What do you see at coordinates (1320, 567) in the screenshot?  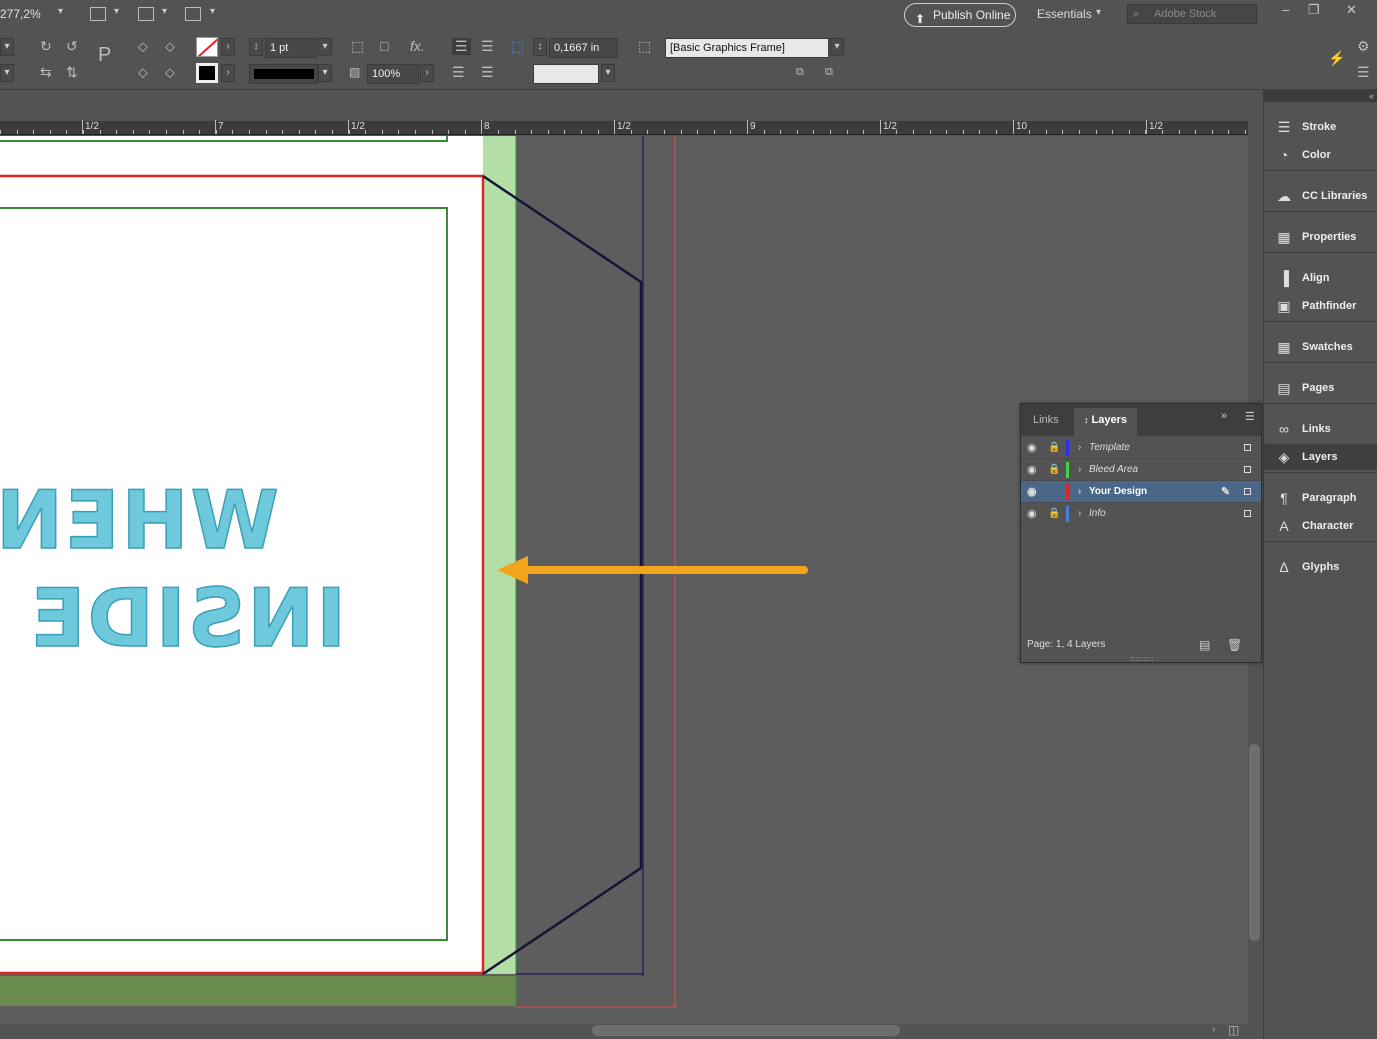 I see `dock-item-glyphs: Δ Glyphs` at bounding box center [1320, 567].